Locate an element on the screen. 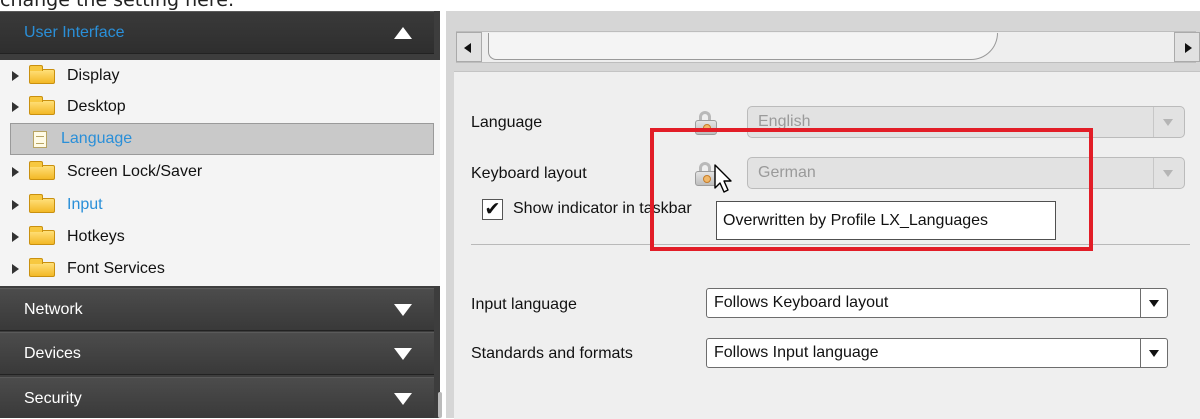  tree-item-label: Font Services is located at coordinates (116, 268).